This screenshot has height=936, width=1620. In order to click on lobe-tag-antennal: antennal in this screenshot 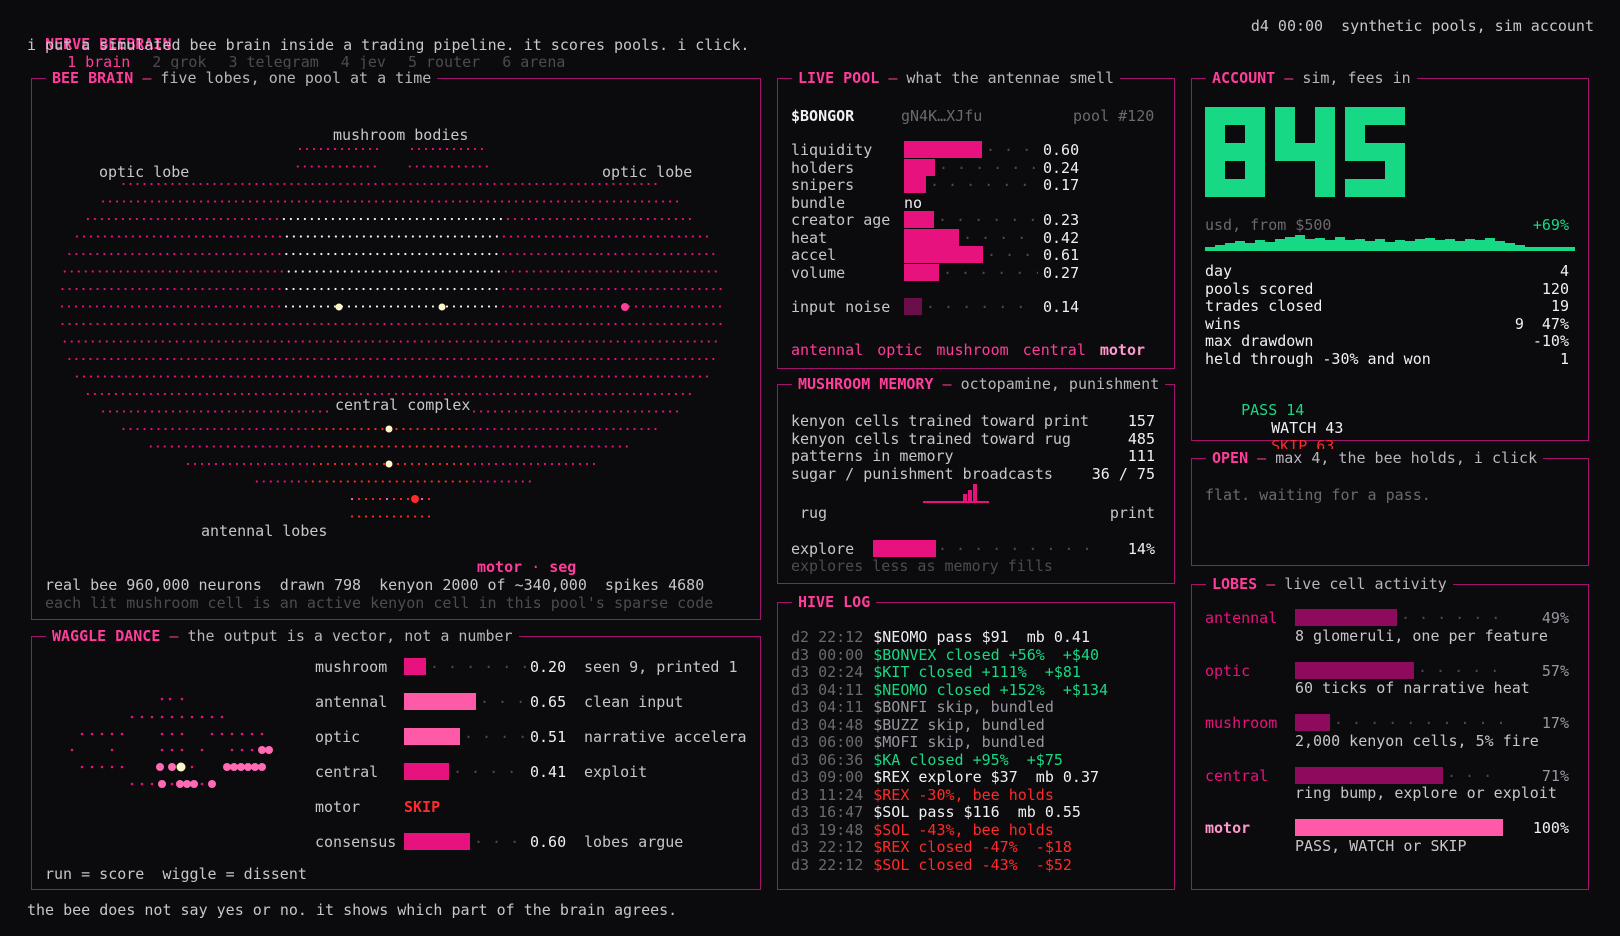, I will do `click(827, 350)`.